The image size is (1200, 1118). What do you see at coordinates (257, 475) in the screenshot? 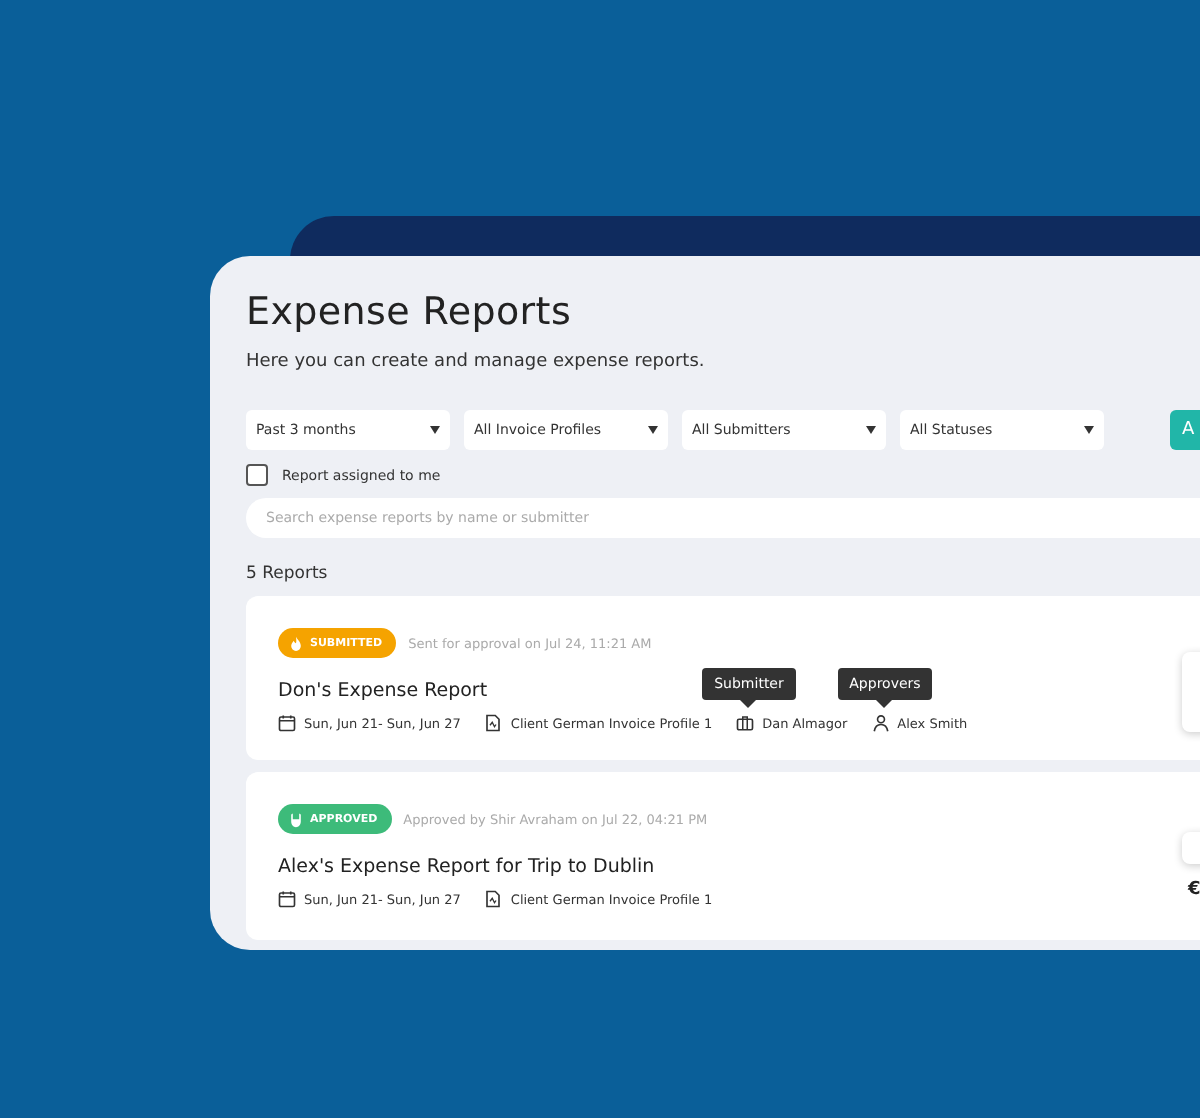
I see `checkbox` at bounding box center [257, 475].